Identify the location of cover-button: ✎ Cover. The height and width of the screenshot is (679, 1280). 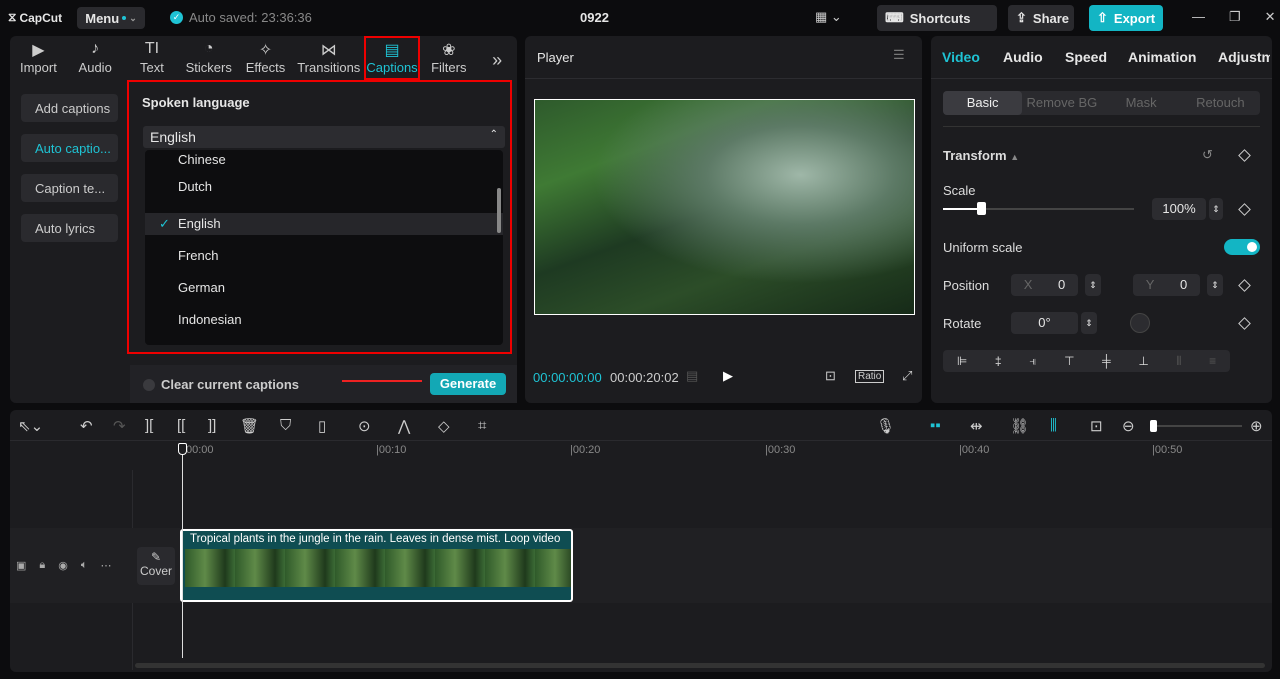
(156, 566).